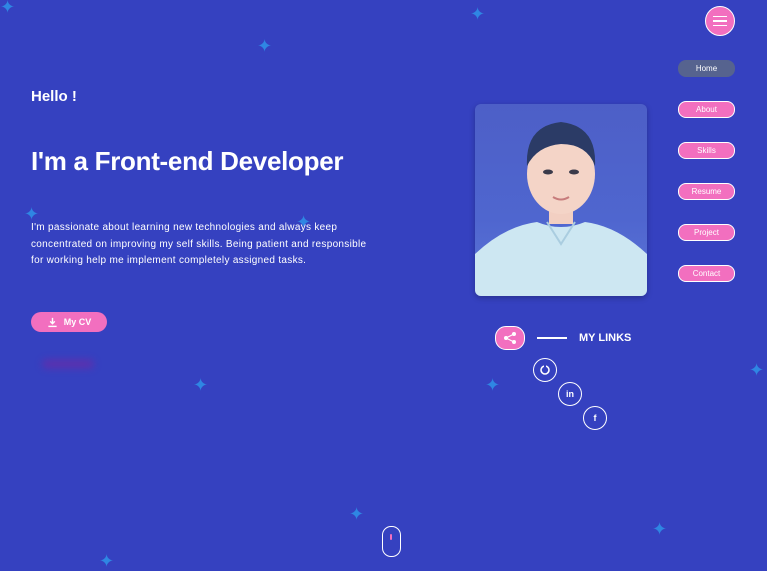  What do you see at coordinates (605, 338) in the screenshot?
I see `my-links-label: MY LINKS` at bounding box center [605, 338].